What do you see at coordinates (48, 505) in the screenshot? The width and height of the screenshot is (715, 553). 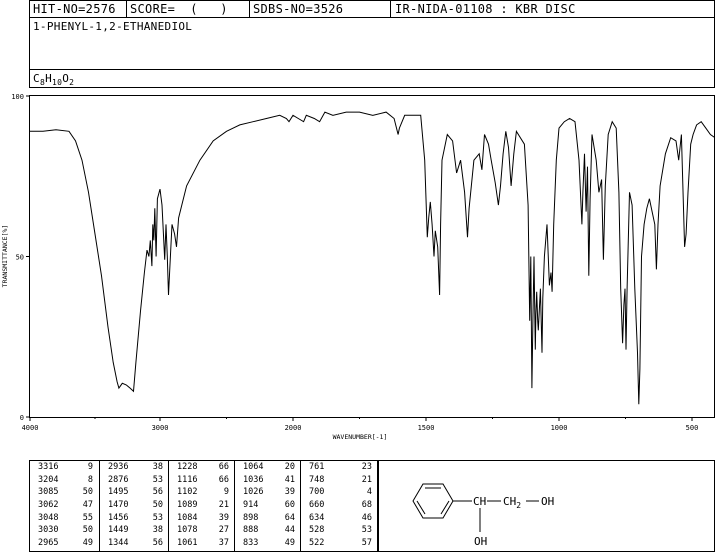 I see `peak-wavenumber: 3062` at bounding box center [48, 505].